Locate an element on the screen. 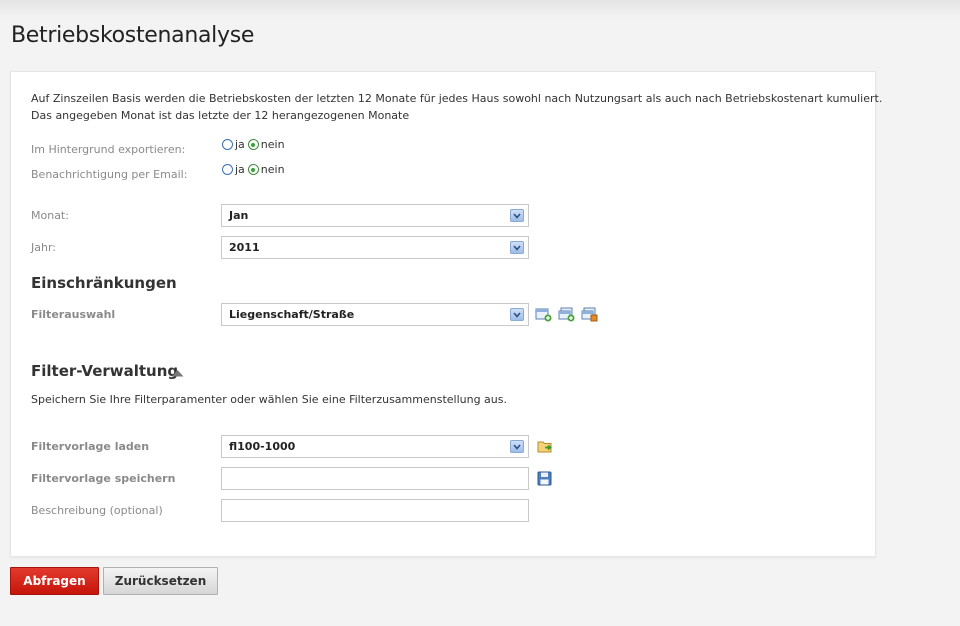 Image resolution: width=960 pixels, height=626 pixels. email-notification-radio-group: ja nein is located at coordinates (255, 169).